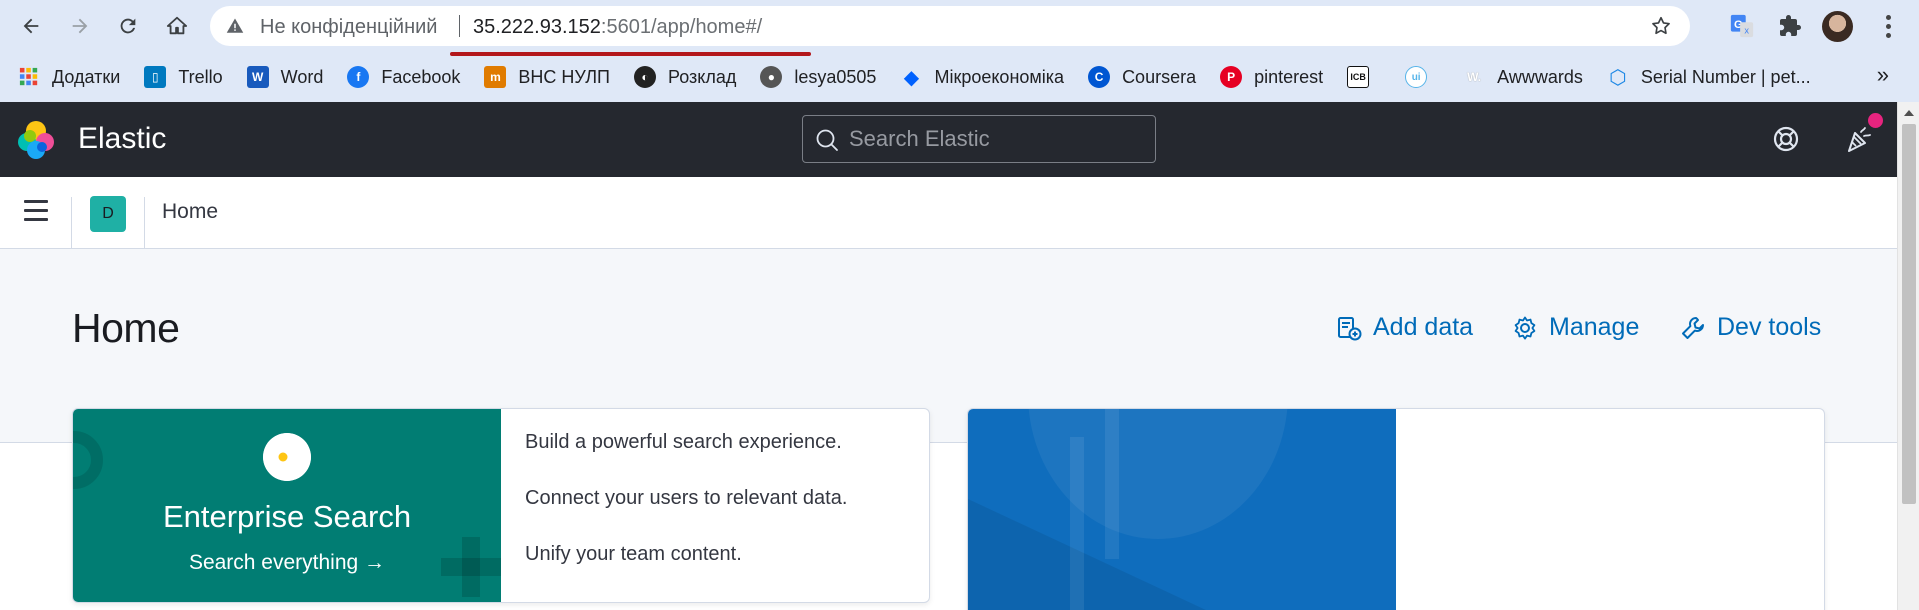 The image size is (1919, 610). What do you see at coordinates (1909, 314) in the screenshot?
I see `scroll-thumb` at bounding box center [1909, 314].